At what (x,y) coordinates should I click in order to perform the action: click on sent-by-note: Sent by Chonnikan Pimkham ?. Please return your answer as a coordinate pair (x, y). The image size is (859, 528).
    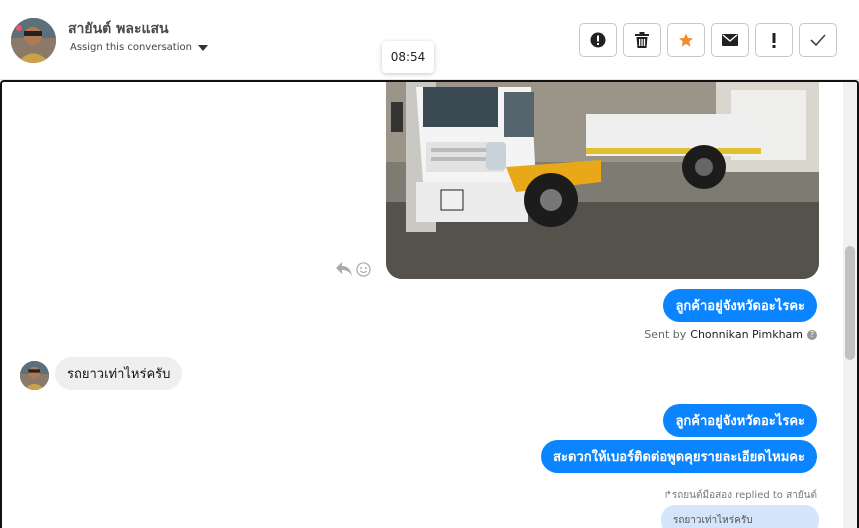
    Looking at the image, I should click on (730, 334).